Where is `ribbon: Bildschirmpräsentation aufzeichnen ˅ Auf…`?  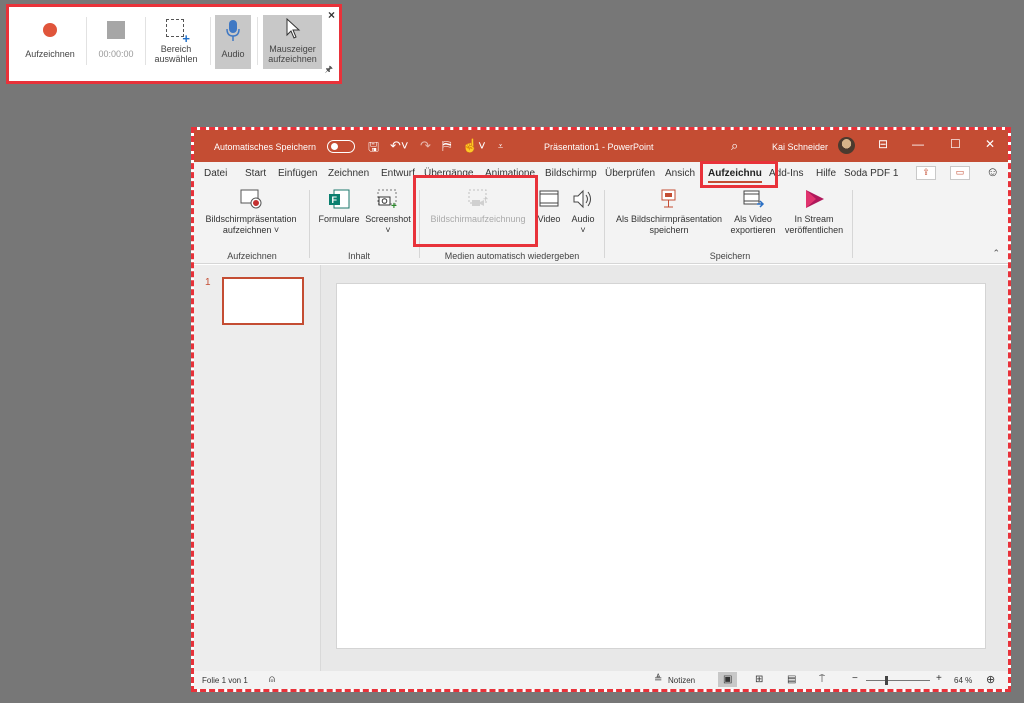 ribbon: Bildschirmpräsentation aufzeichnen ˅ Auf… is located at coordinates (601, 224).